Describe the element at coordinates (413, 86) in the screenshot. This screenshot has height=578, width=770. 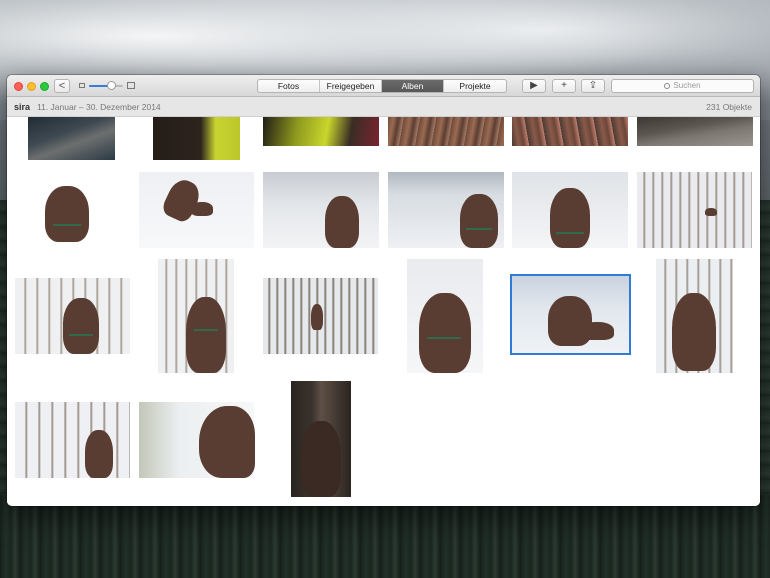
I see `tab-alben: Alben` at that location.